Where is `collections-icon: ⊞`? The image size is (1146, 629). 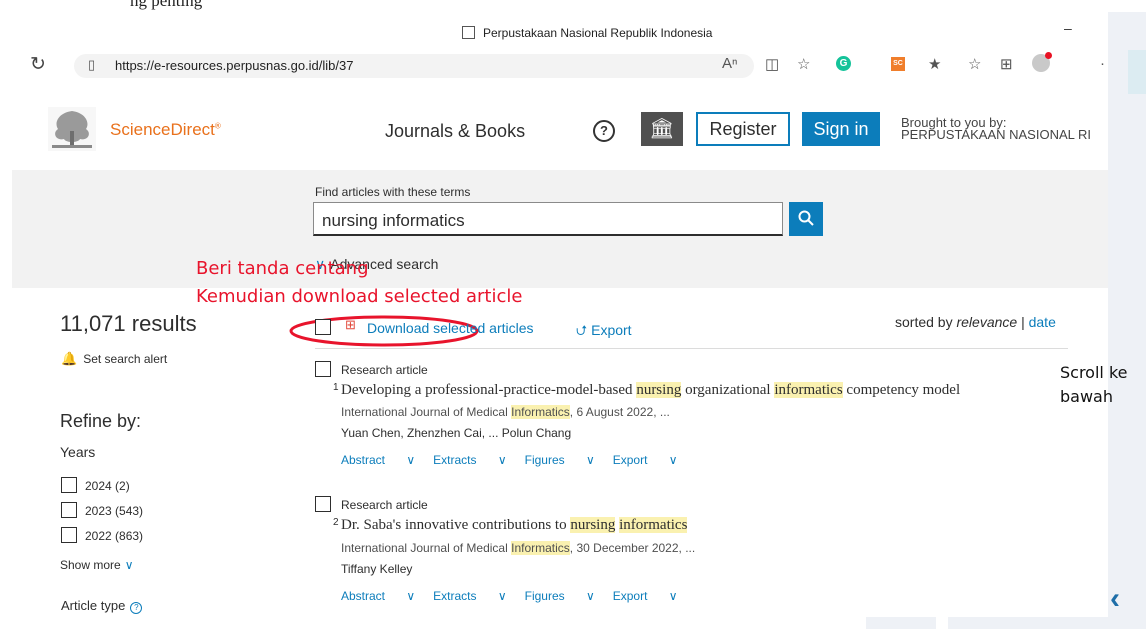 collections-icon: ⊞ is located at coordinates (1006, 64).